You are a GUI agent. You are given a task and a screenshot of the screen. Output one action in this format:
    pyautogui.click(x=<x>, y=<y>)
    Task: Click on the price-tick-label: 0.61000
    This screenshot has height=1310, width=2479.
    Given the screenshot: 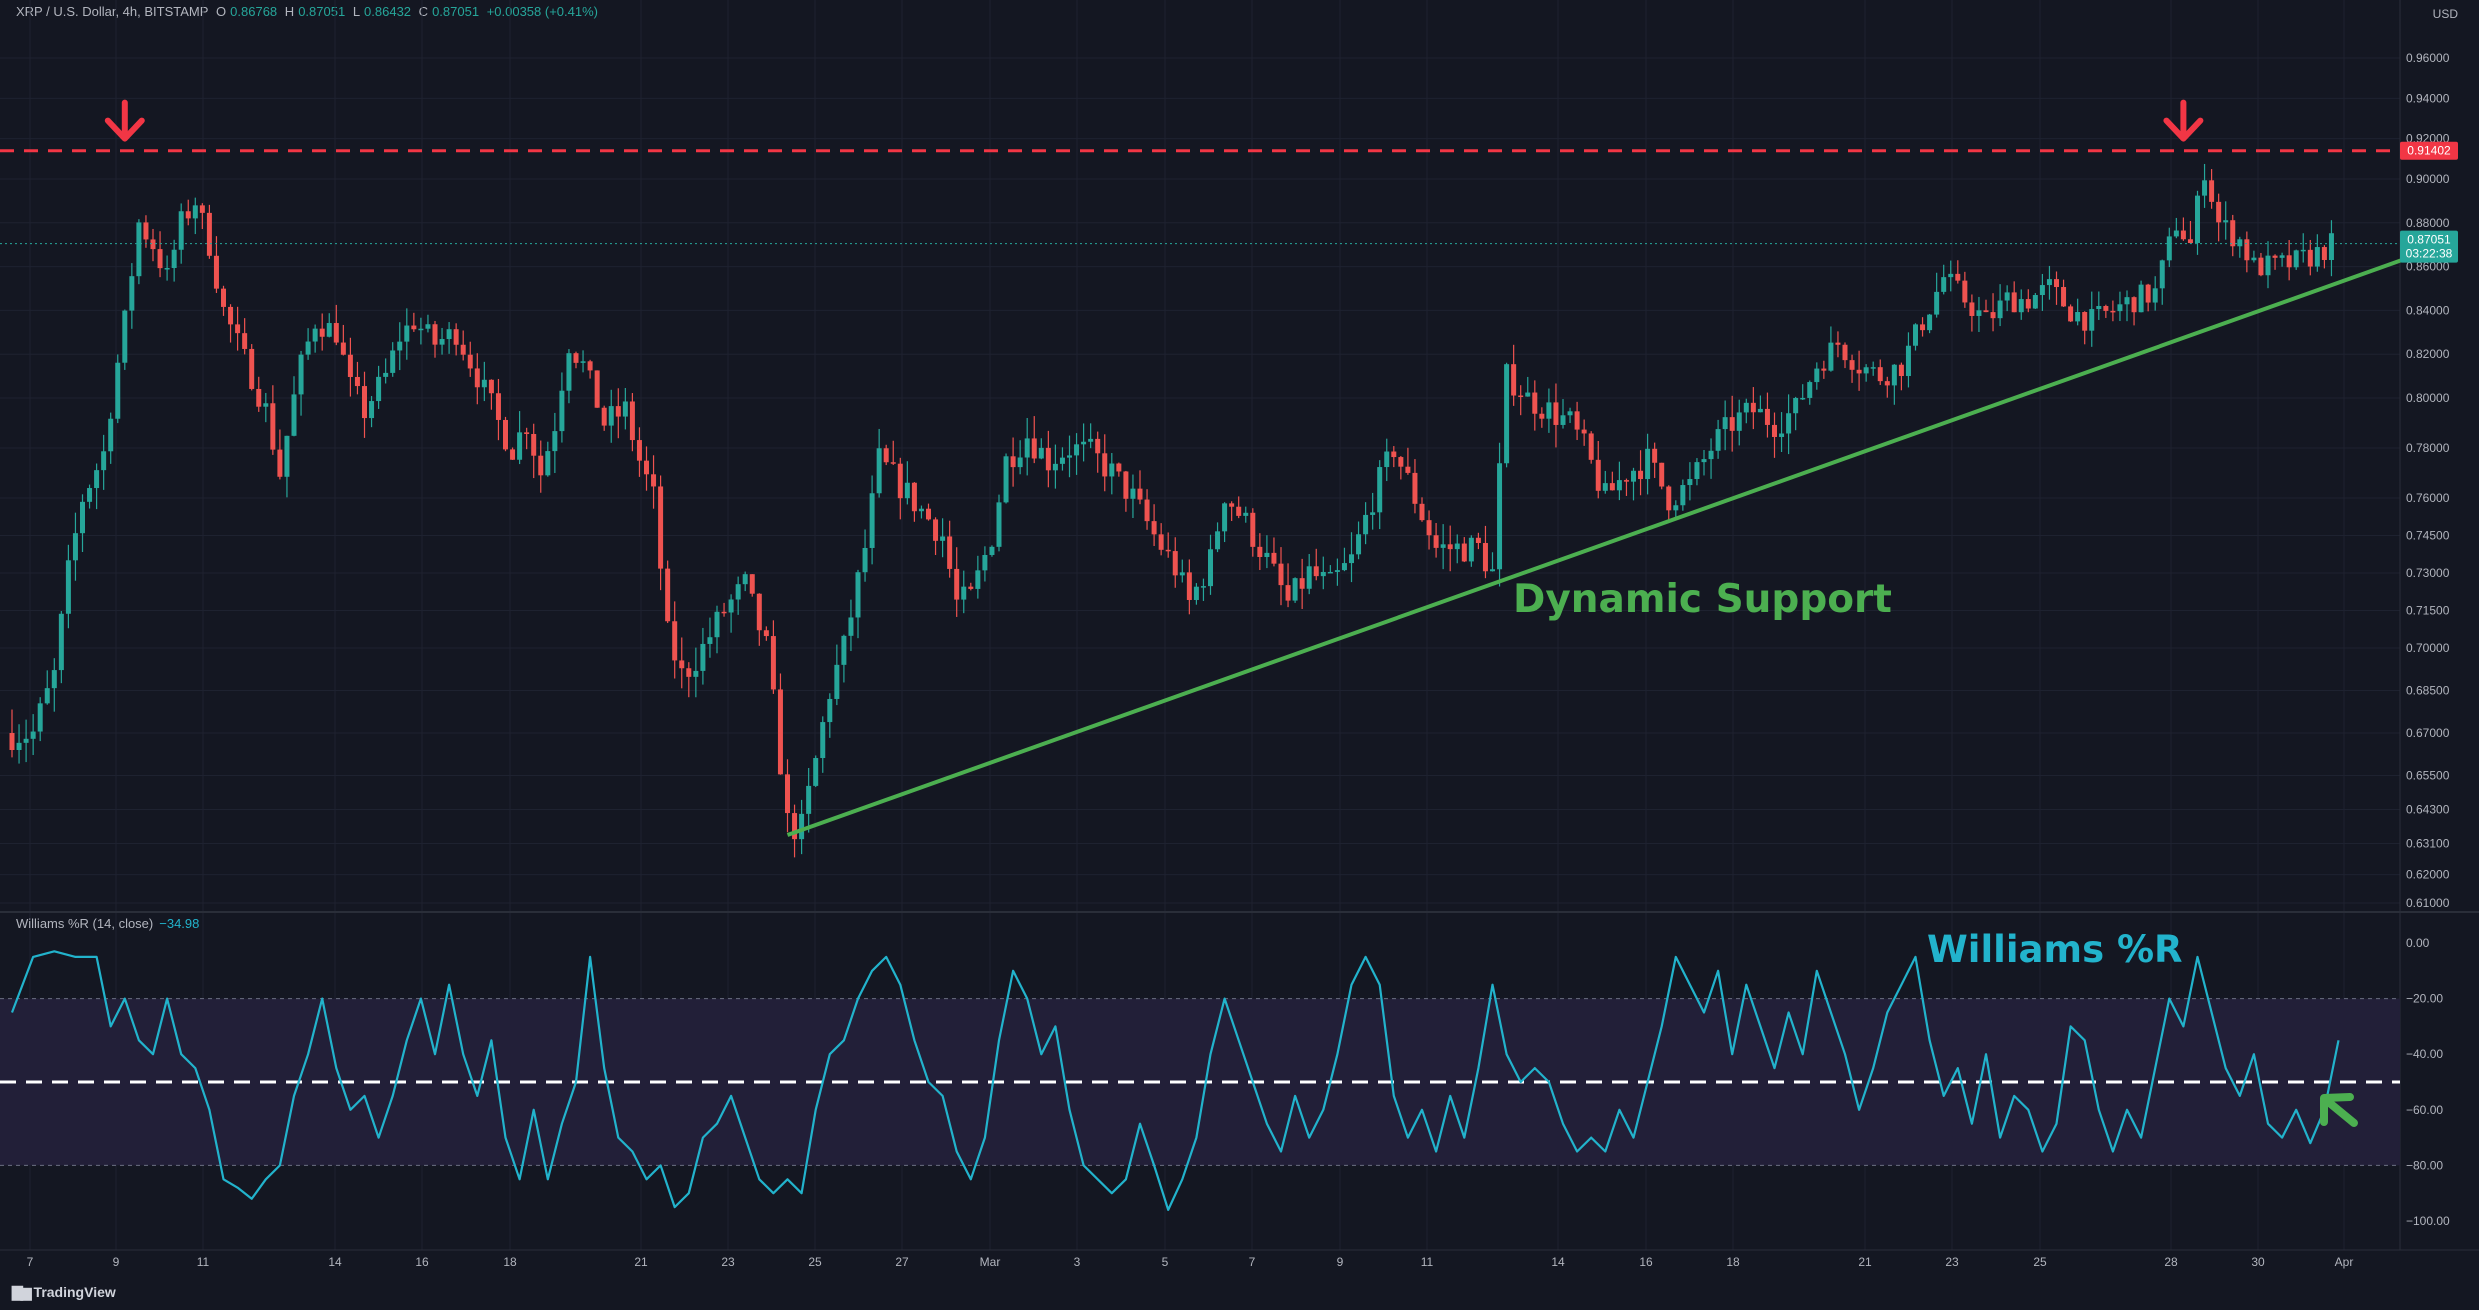 What is the action you would take?
    pyautogui.click(x=2428, y=903)
    